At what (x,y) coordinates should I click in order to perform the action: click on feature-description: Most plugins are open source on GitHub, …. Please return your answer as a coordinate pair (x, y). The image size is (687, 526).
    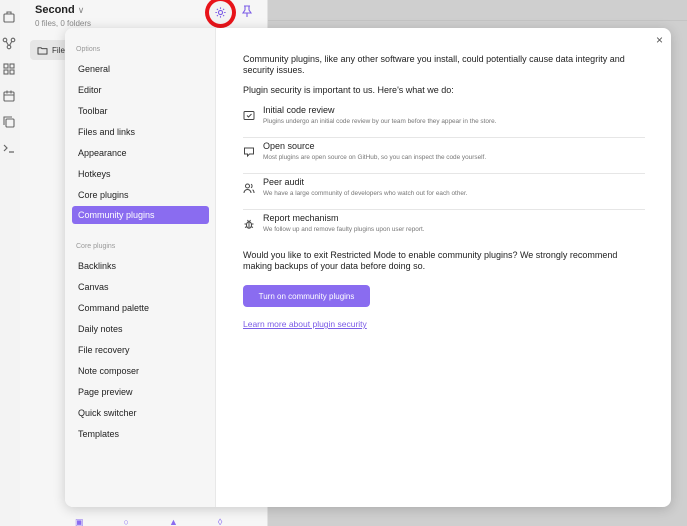
    Looking at the image, I should click on (375, 157).